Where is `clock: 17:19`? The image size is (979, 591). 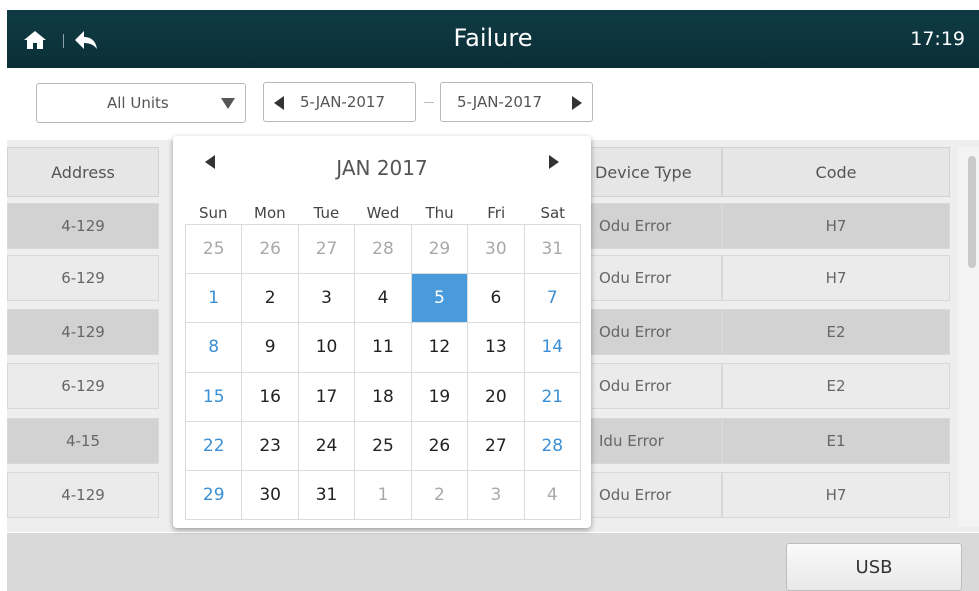
clock: 17:19 is located at coordinates (937, 39).